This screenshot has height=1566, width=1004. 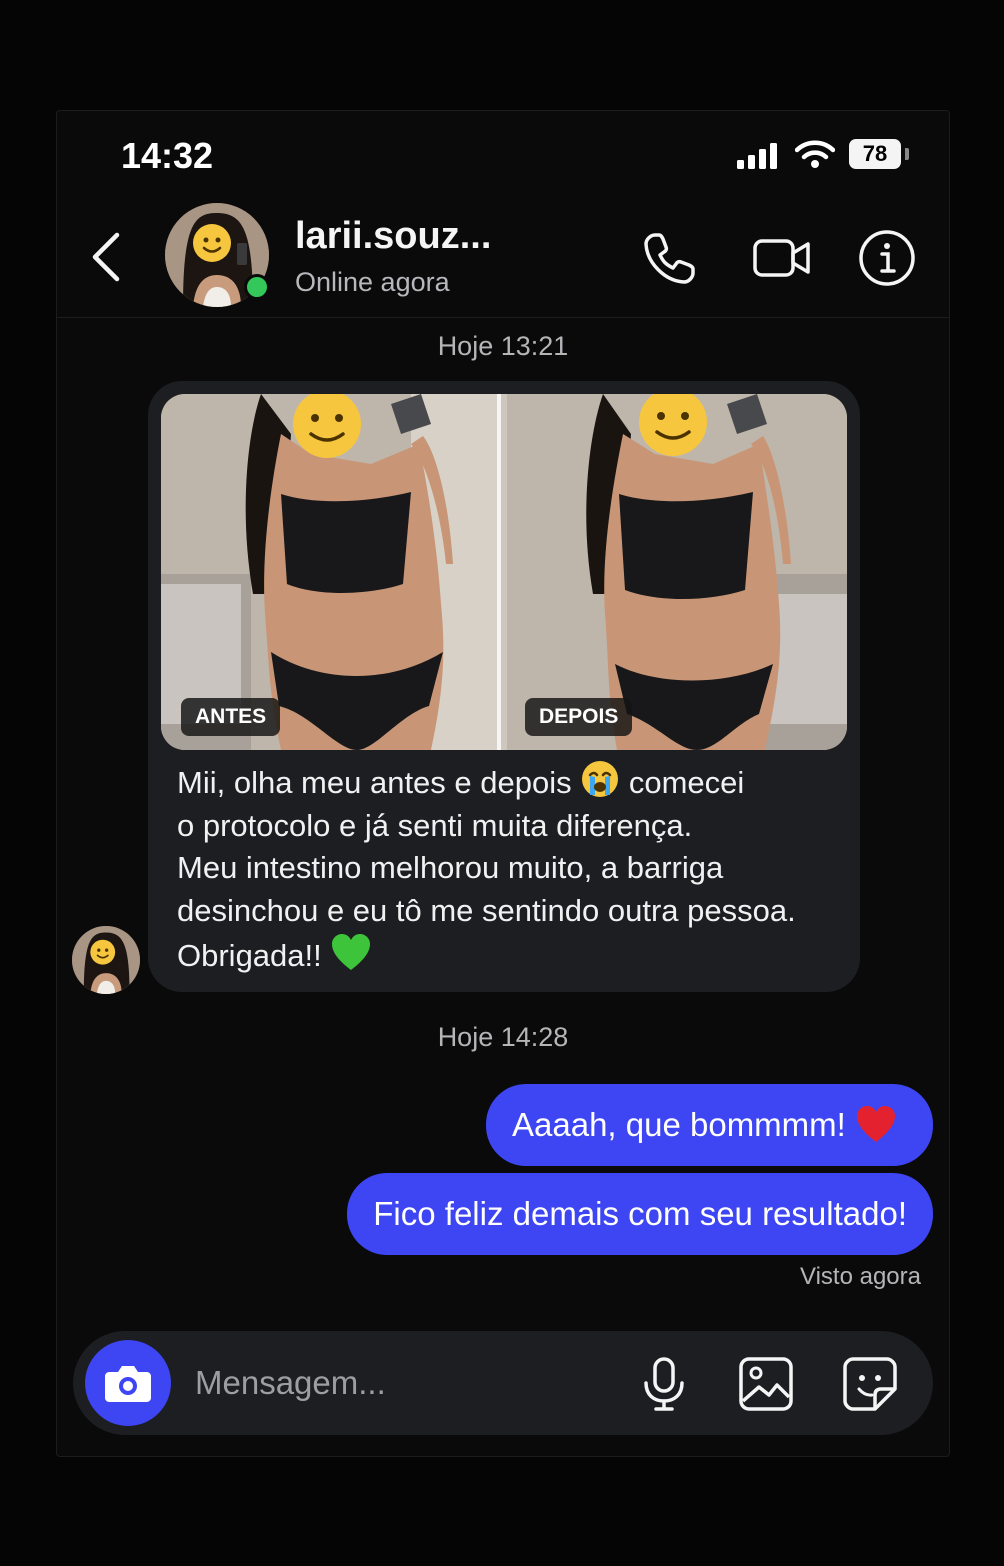 I want to click on outgoing-message: Fico feliz demais com seu resultado!, so click(x=640, y=1214).